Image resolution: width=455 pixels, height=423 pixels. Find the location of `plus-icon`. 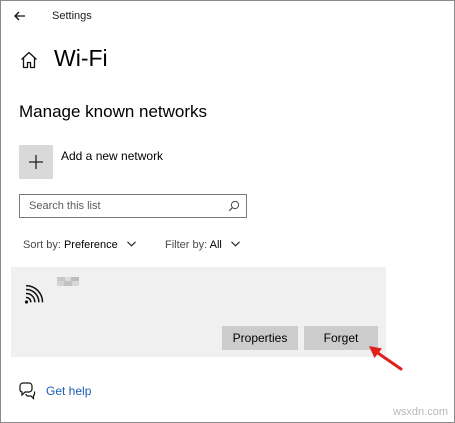

plus-icon is located at coordinates (36, 162).